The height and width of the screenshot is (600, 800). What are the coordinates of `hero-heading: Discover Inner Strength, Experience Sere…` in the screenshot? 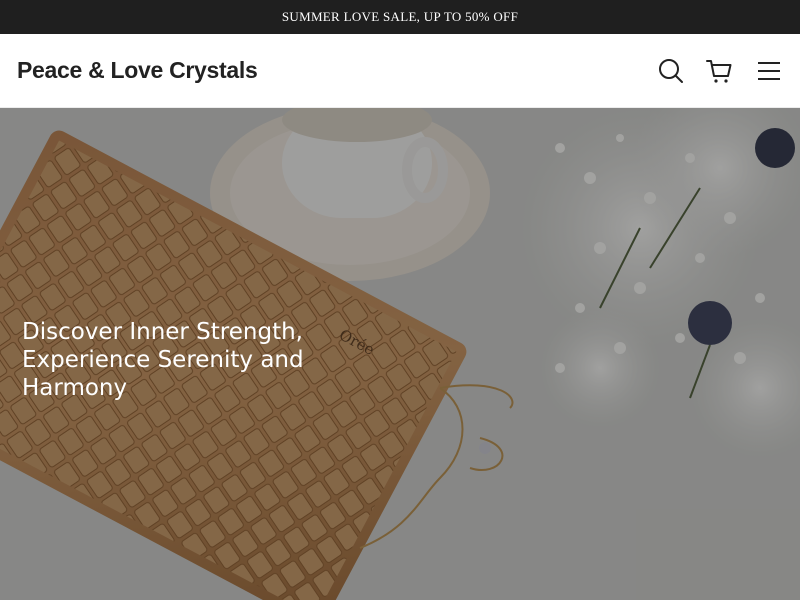 It's located at (163, 360).